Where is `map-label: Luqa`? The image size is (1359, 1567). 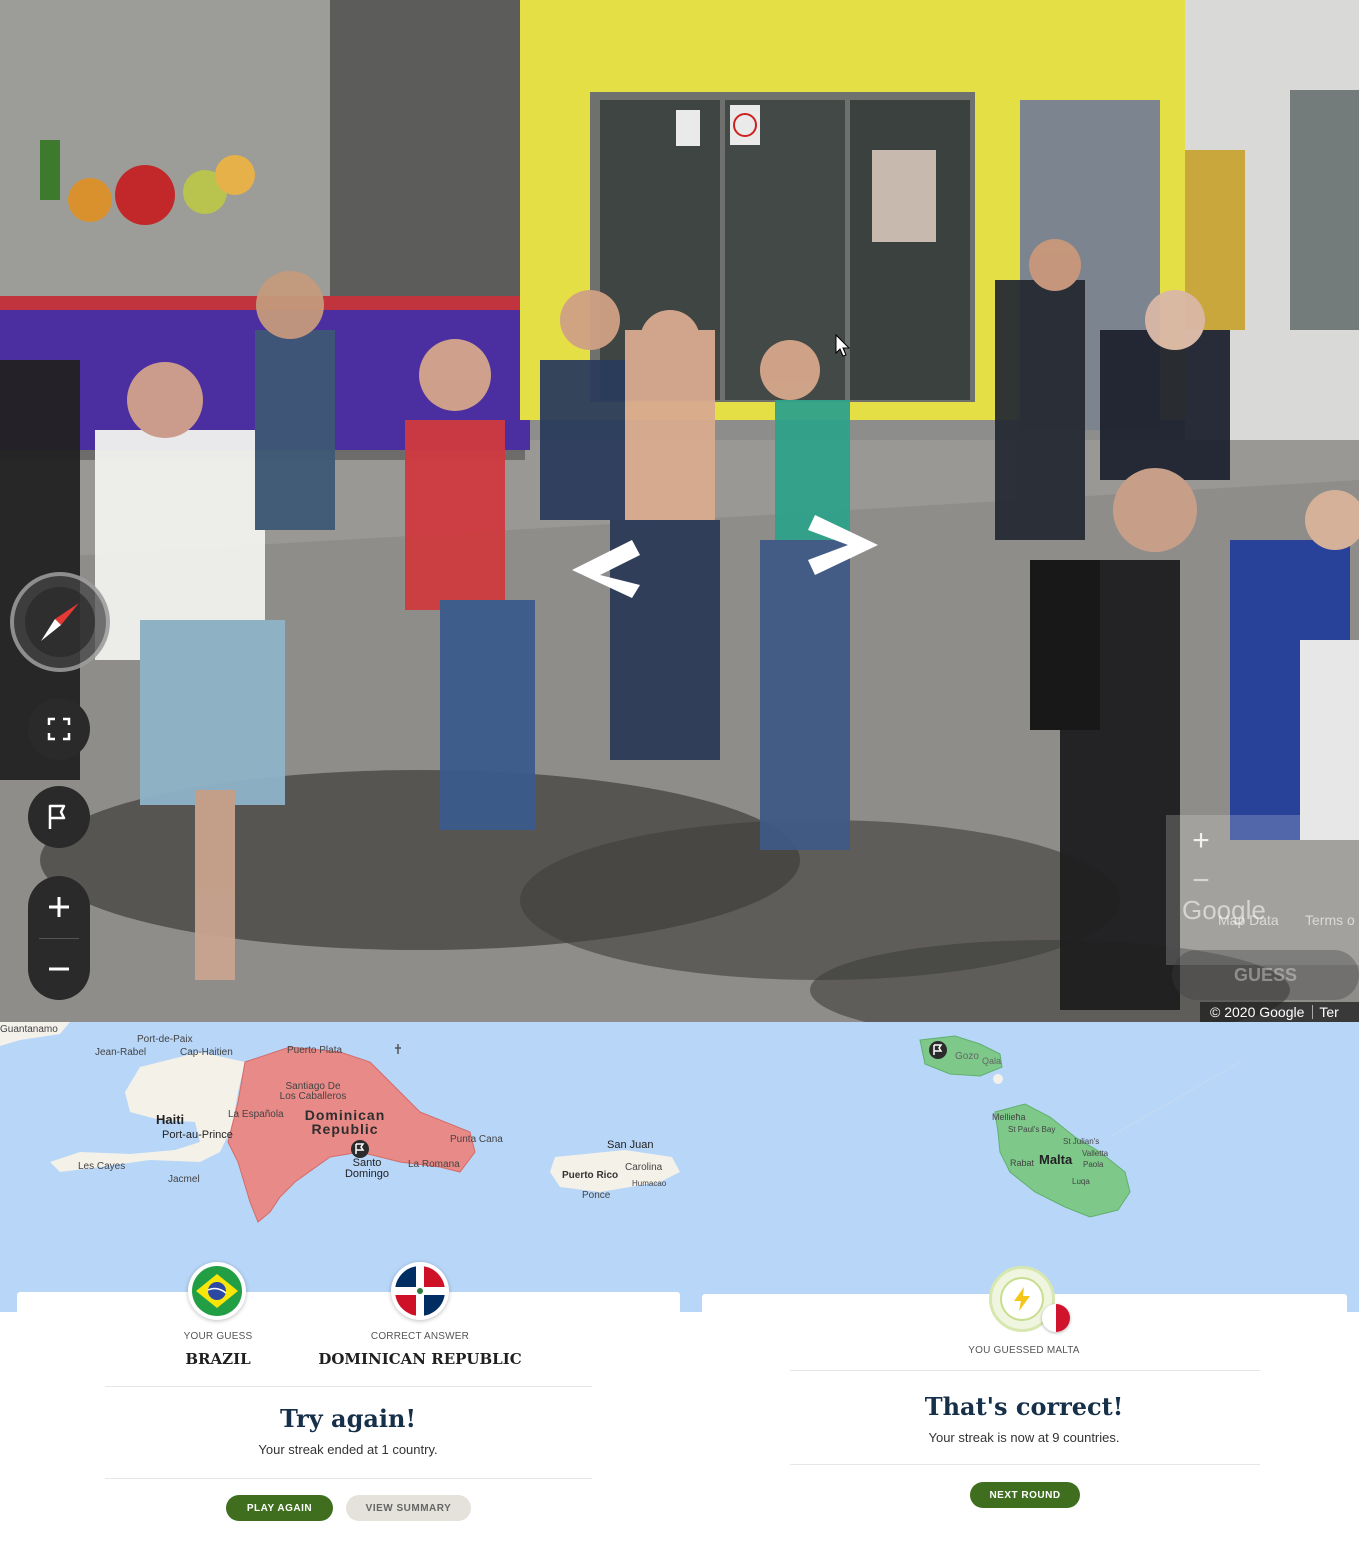 map-label: Luqa is located at coordinates (1081, 1181).